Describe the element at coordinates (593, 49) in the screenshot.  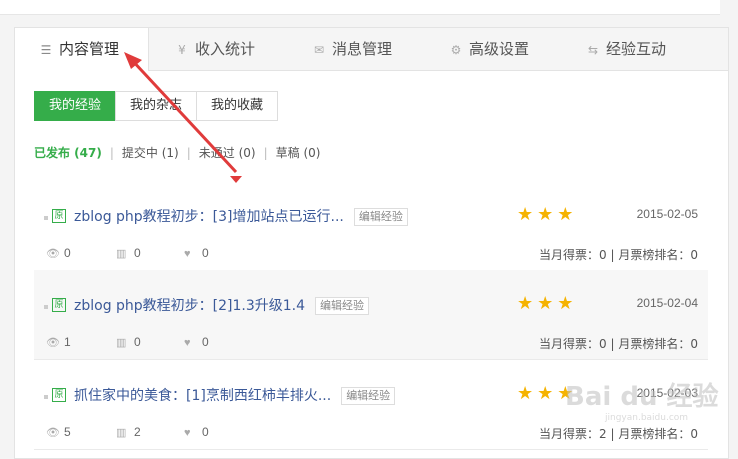
I see `swap-icon: ⇆` at that location.